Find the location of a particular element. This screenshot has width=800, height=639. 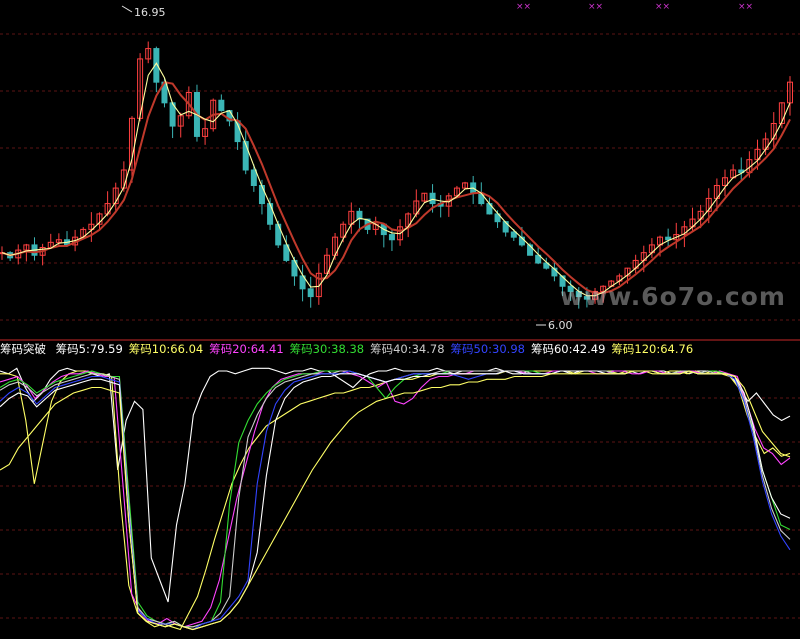

high-arrow is located at coordinates (127, 9).